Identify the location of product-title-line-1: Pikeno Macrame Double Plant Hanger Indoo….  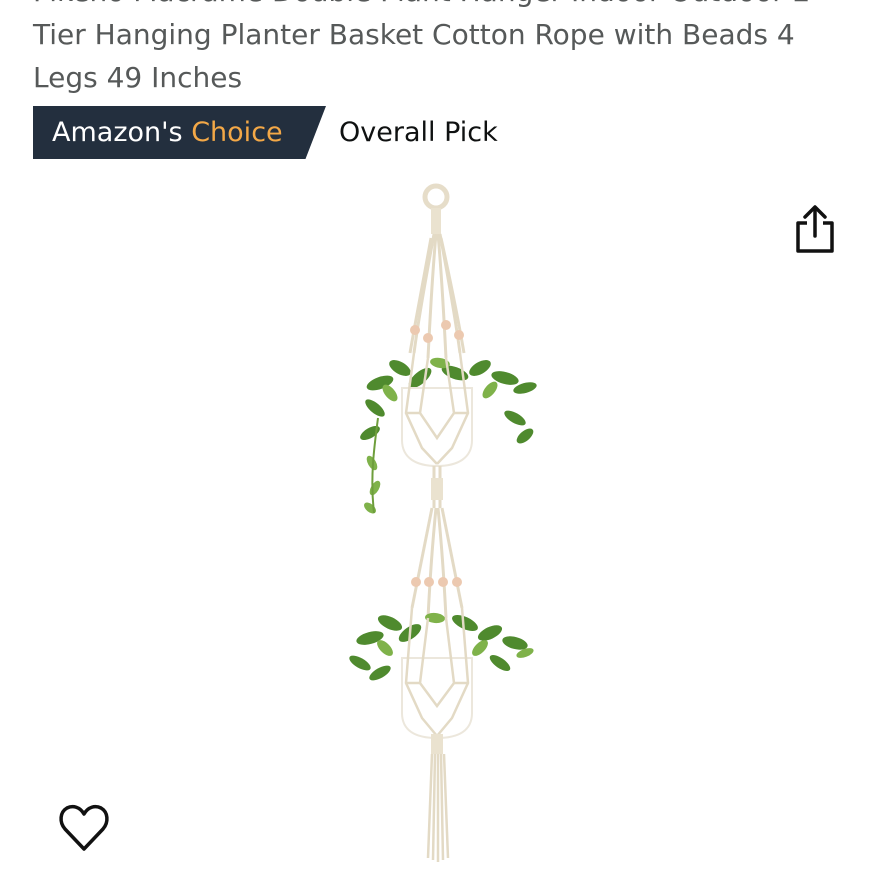
(443, 6).